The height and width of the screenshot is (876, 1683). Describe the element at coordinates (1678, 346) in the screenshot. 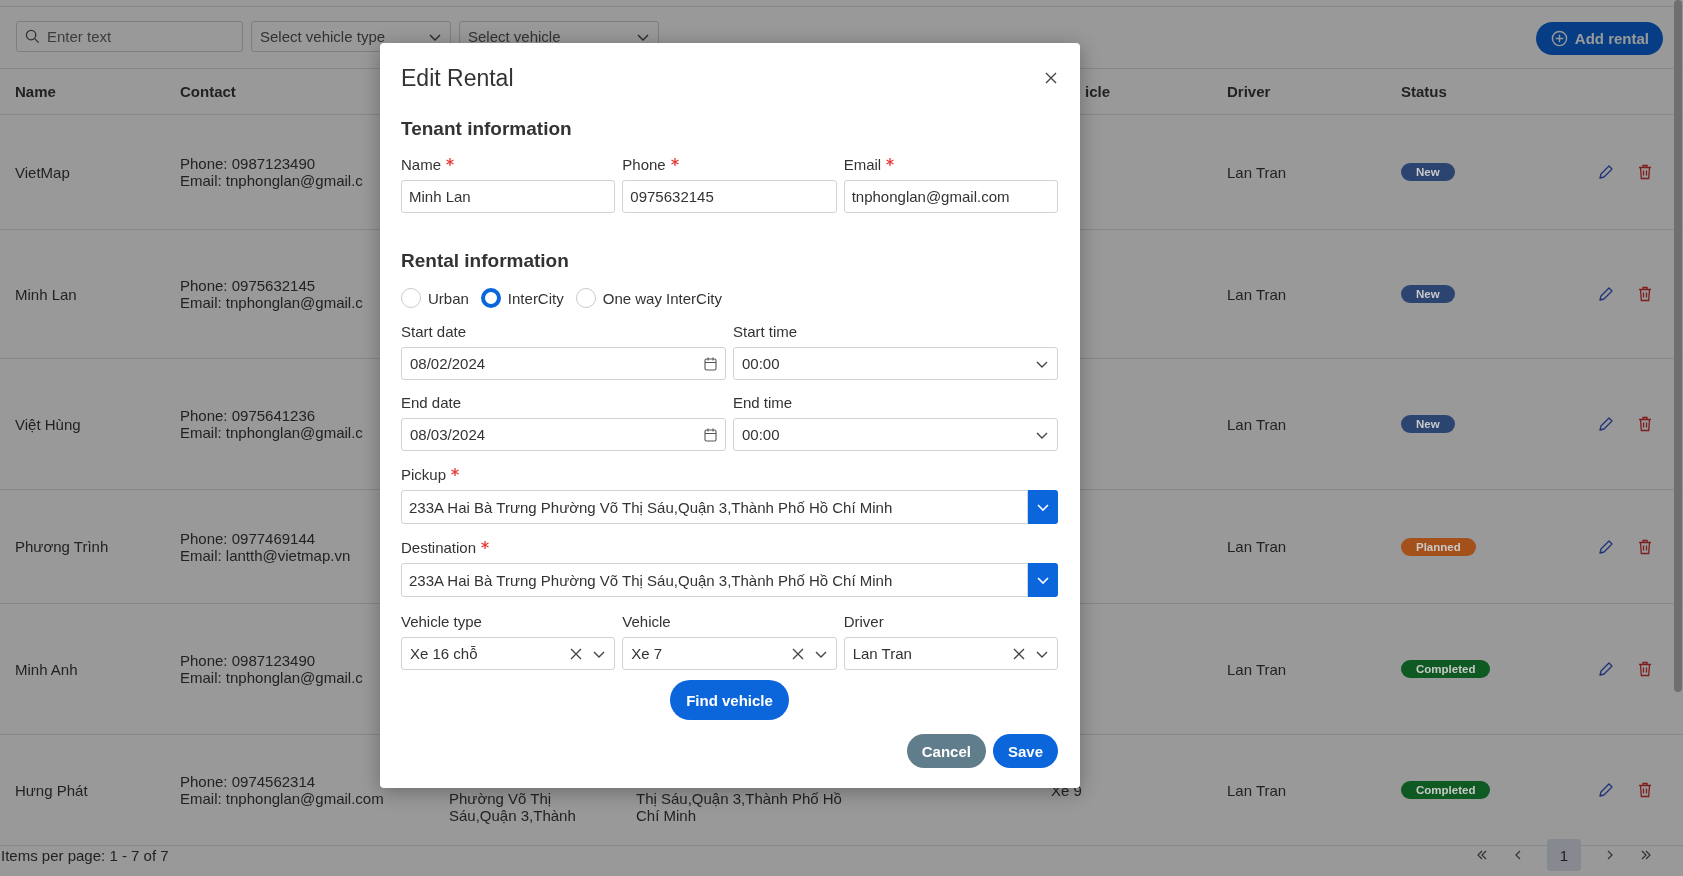

I see `scrollbar` at that location.